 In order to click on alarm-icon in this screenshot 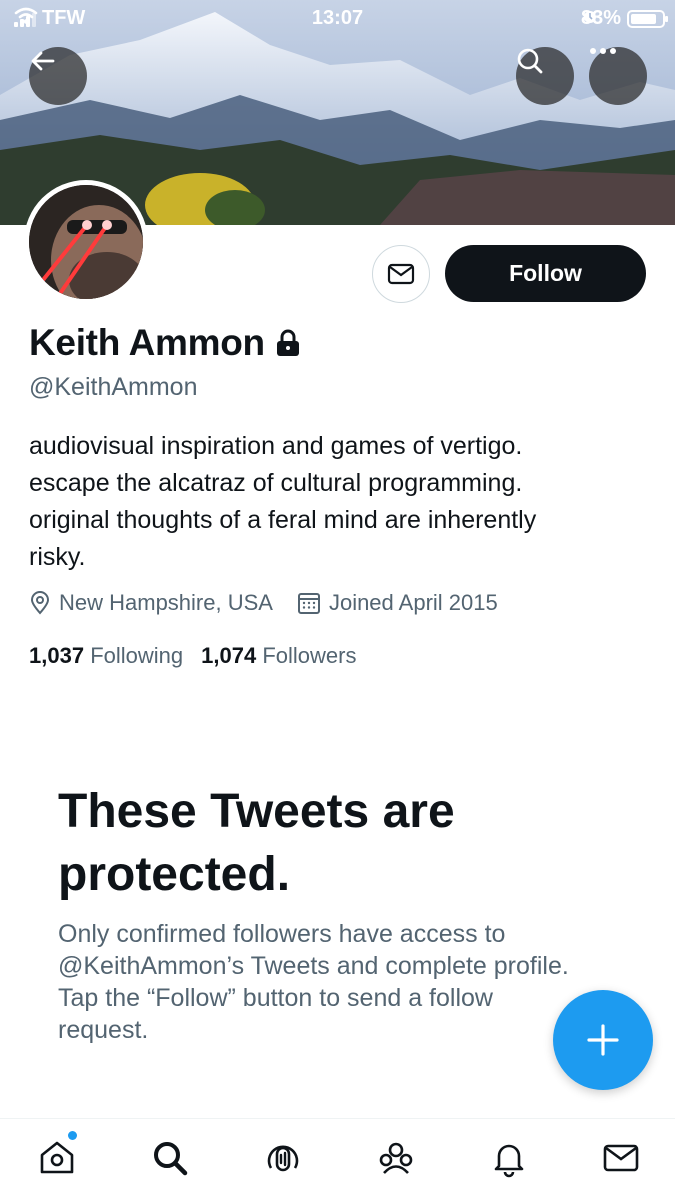, I will do `click(589, 17)`.